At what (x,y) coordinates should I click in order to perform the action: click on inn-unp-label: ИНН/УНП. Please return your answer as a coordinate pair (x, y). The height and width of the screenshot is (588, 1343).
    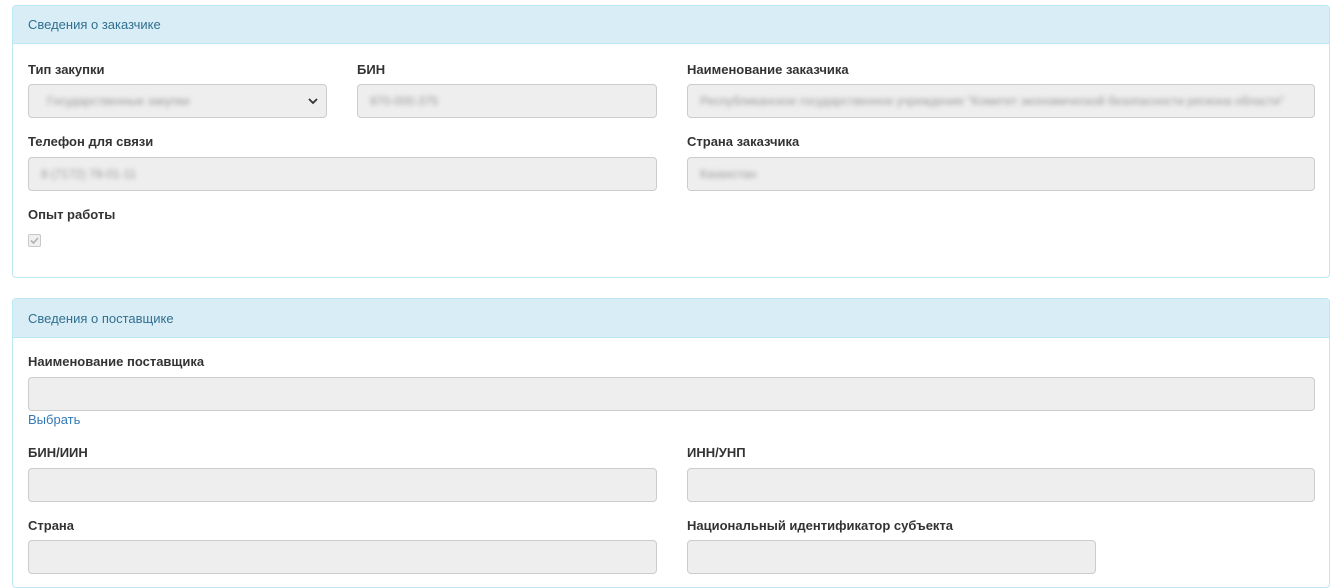
    Looking at the image, I should click on (716, 452).